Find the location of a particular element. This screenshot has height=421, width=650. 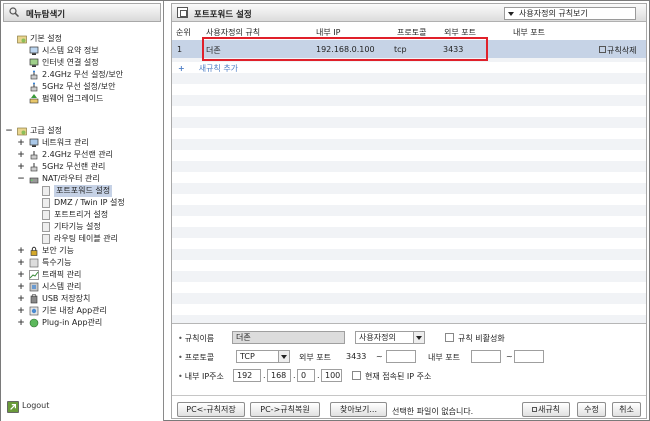

logout-link: Logout is located at coordinates (28, 407).